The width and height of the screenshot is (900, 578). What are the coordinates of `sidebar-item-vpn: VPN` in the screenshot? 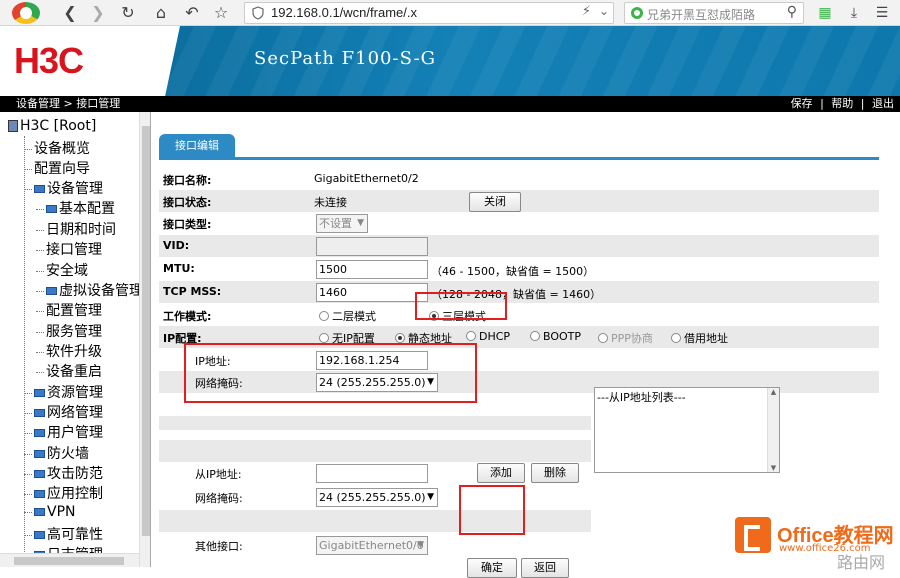 It's located at (50, 512).